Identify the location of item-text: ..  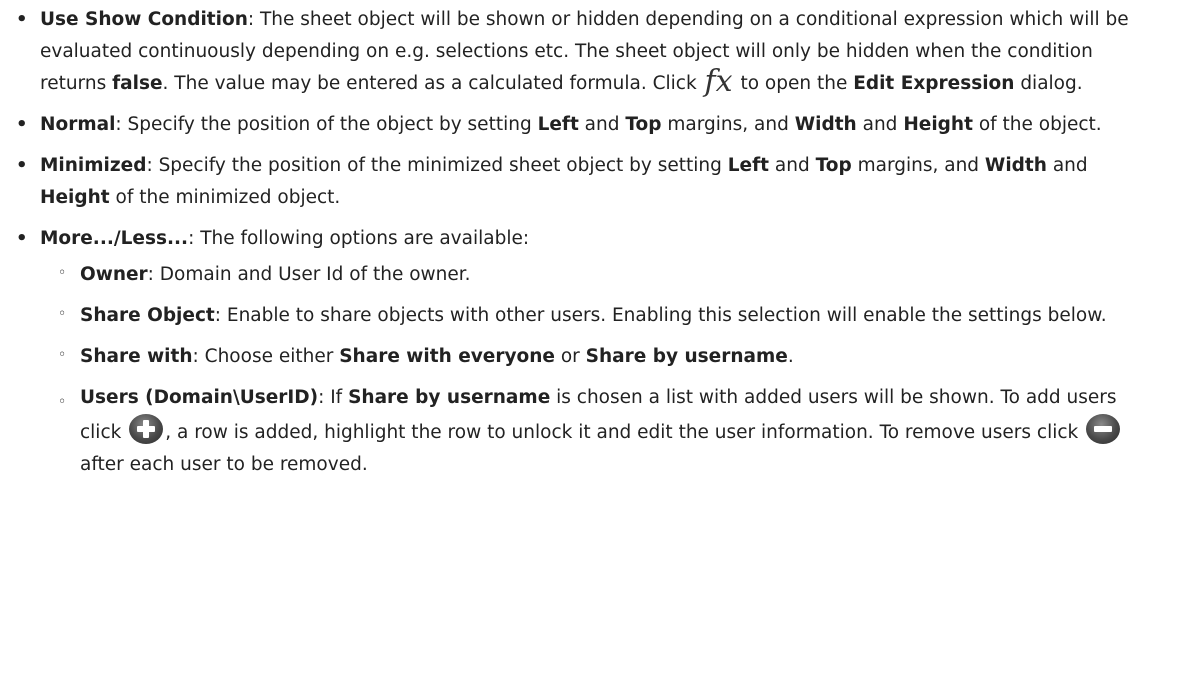
(790, 356).